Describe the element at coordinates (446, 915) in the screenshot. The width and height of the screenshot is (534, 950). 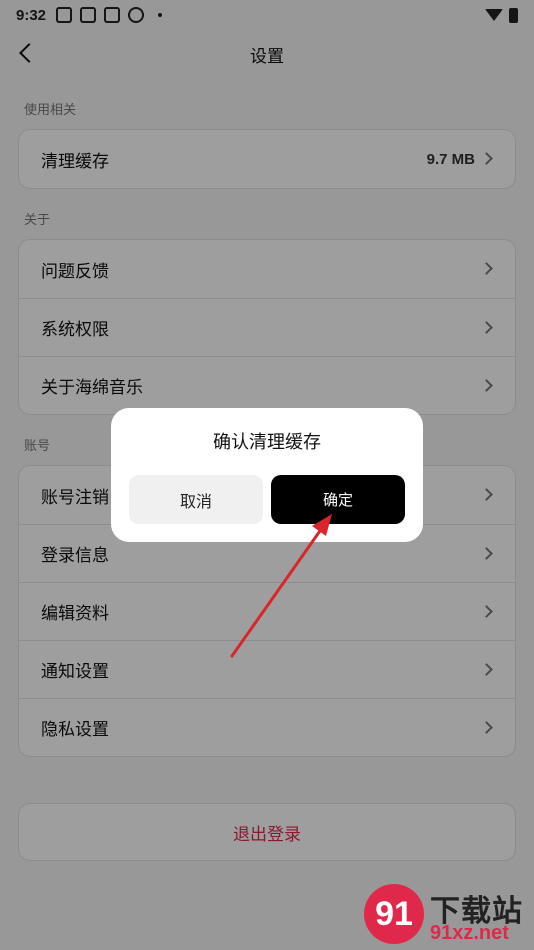
I see `watermark: 91 下载站 91xz.net` at that location.